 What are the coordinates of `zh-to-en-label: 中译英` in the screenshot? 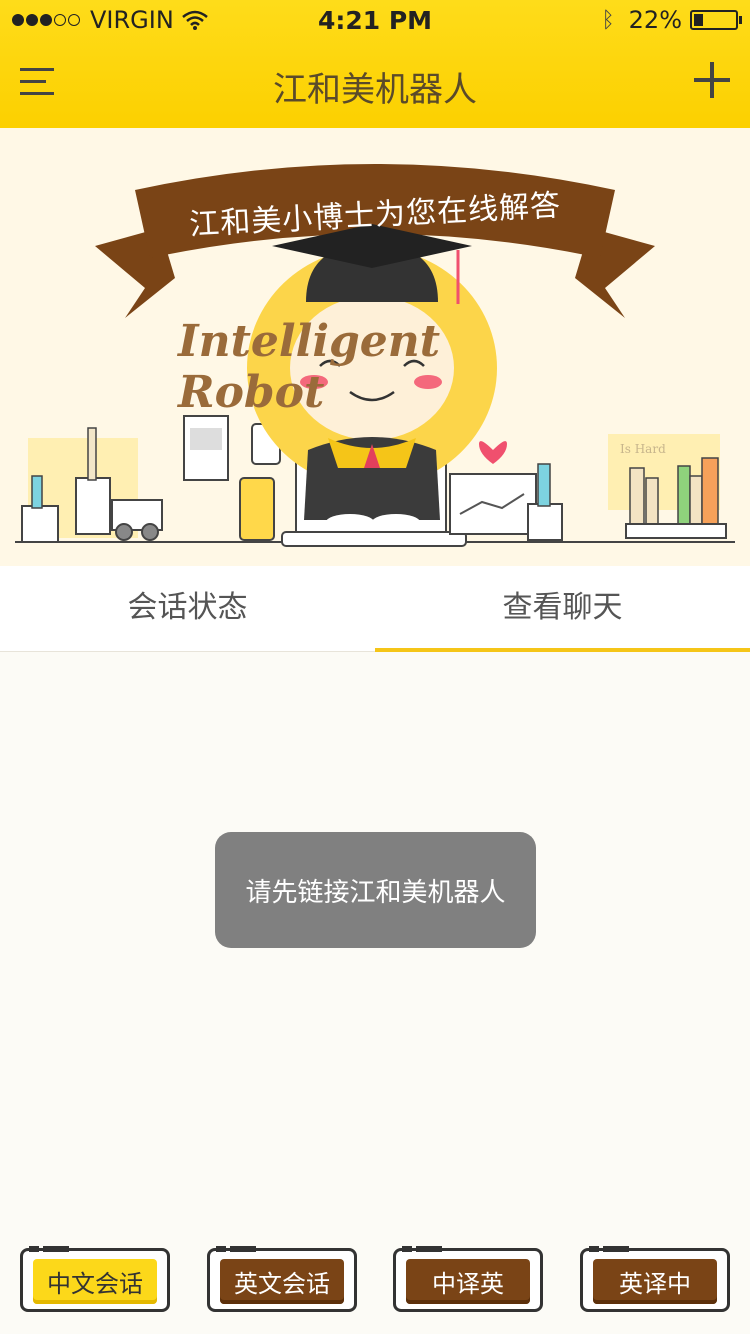 It's located at (468, 1281).